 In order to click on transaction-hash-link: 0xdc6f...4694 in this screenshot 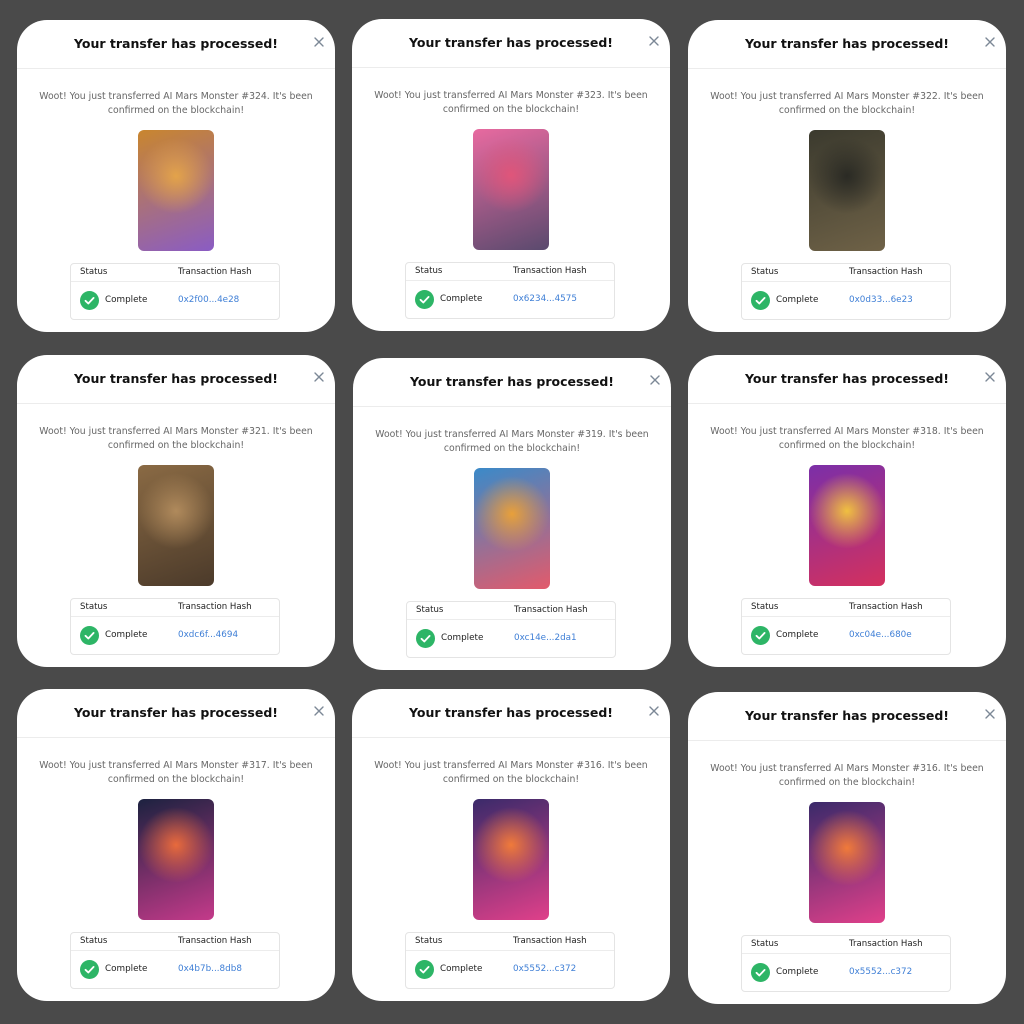, I will do `click(208, 635)`.